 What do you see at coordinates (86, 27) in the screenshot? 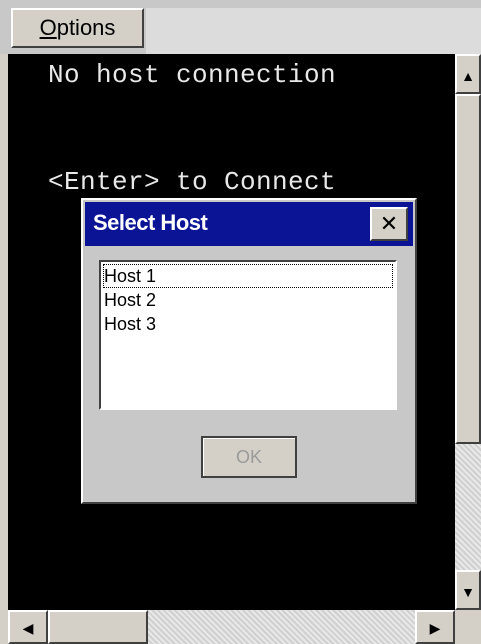
I see `options-label: ptions` at bounding box center [86, 27].